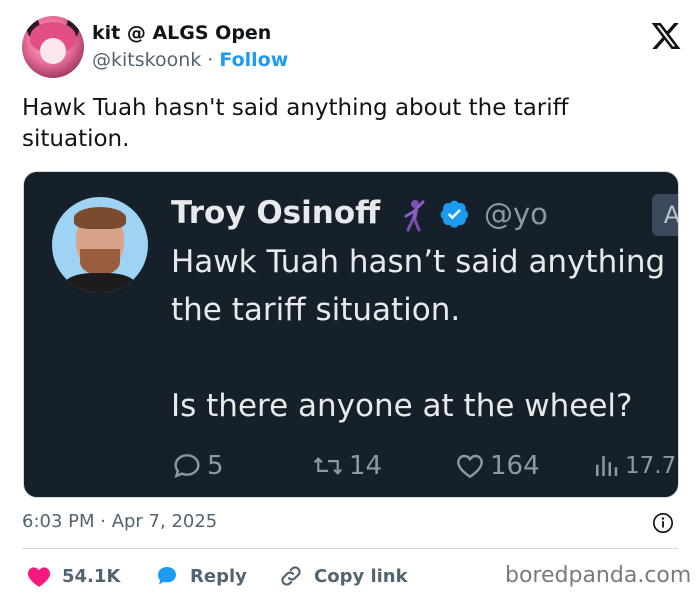 The width and height of the screenshot is (700, 601). What do you see at coordinates (100, 245) in the screenshot?
I see `quoted-author-avatar` at bounding box center [100, 245].